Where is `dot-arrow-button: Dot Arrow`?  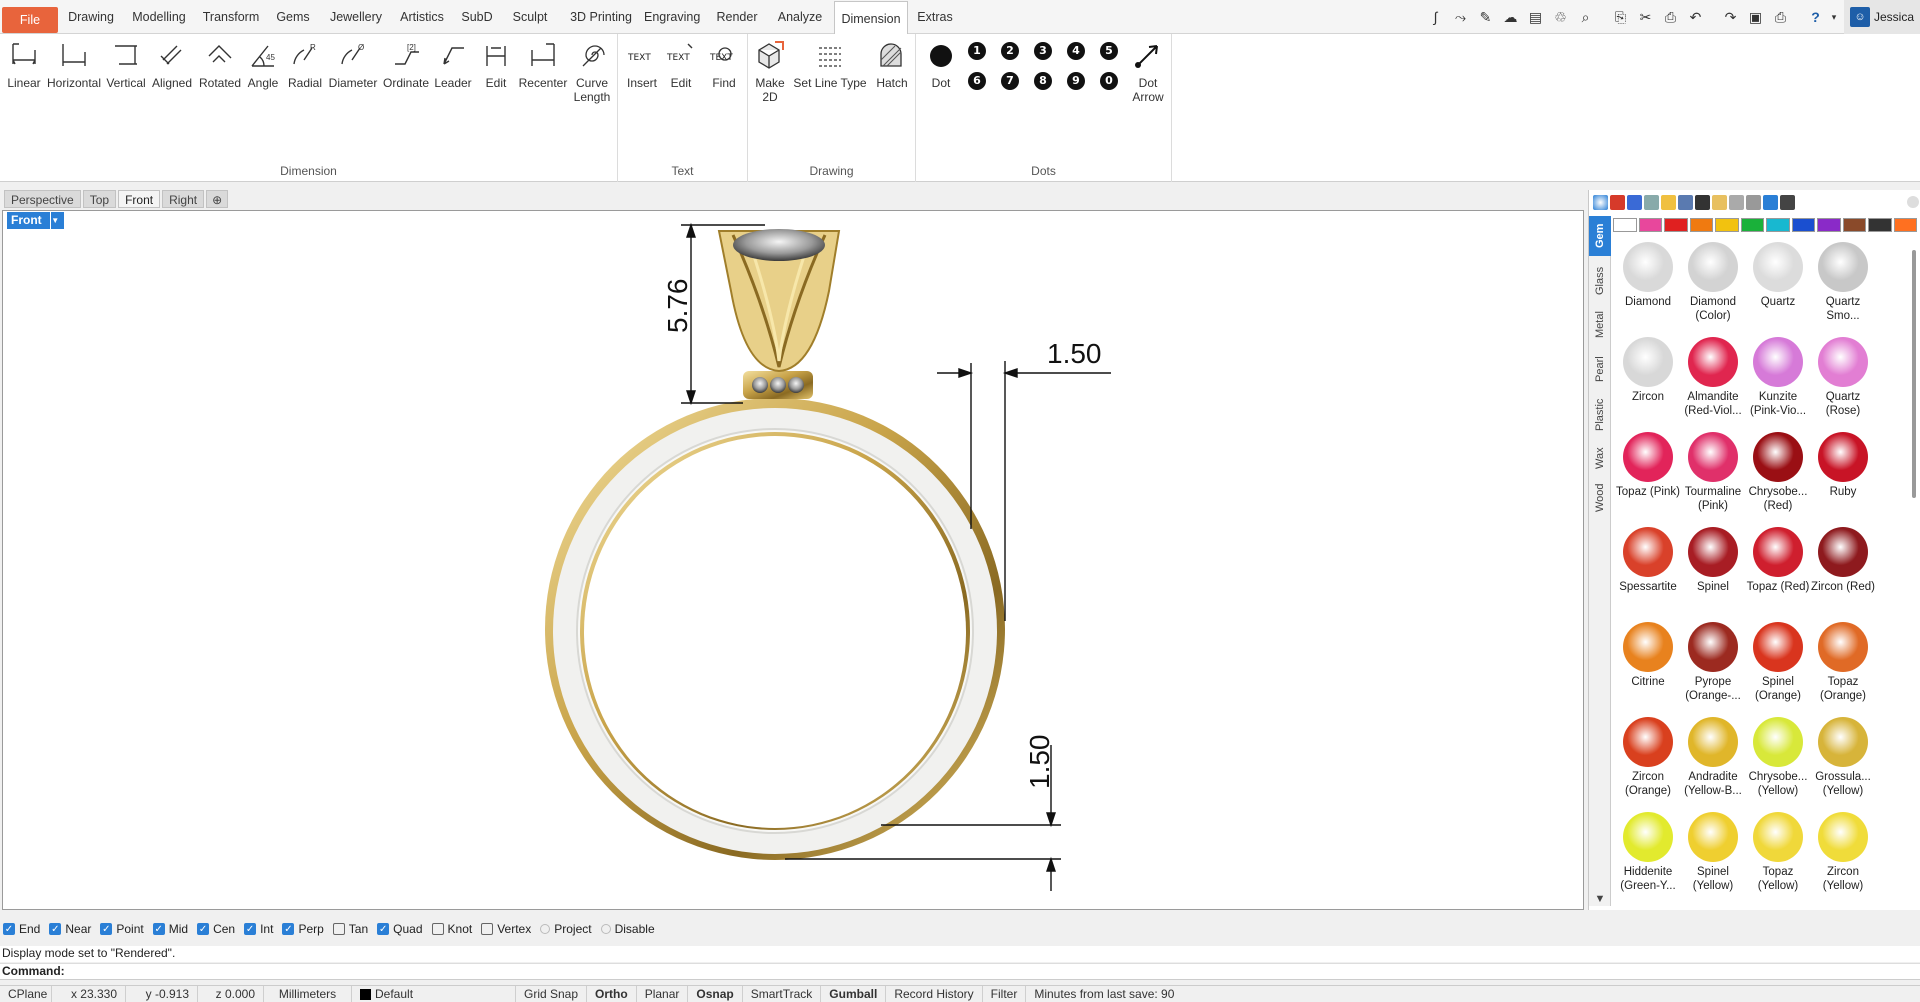 dot-arrow-button: Dot Arrow is located at coordinates (1148, 70).